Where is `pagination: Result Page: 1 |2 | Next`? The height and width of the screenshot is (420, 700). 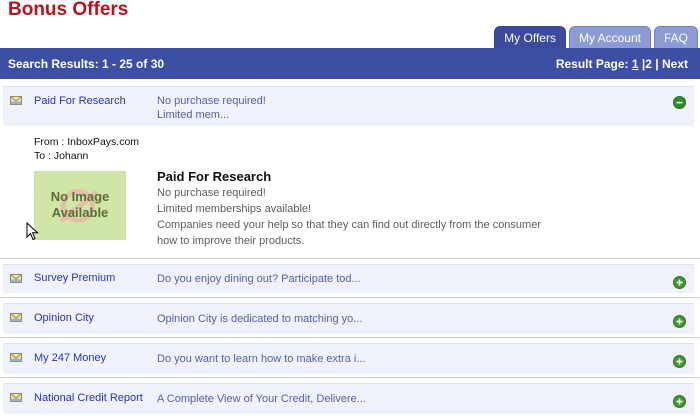
pagination: Result Page: 1 |2 | Next is located at coordinates (622, 64).